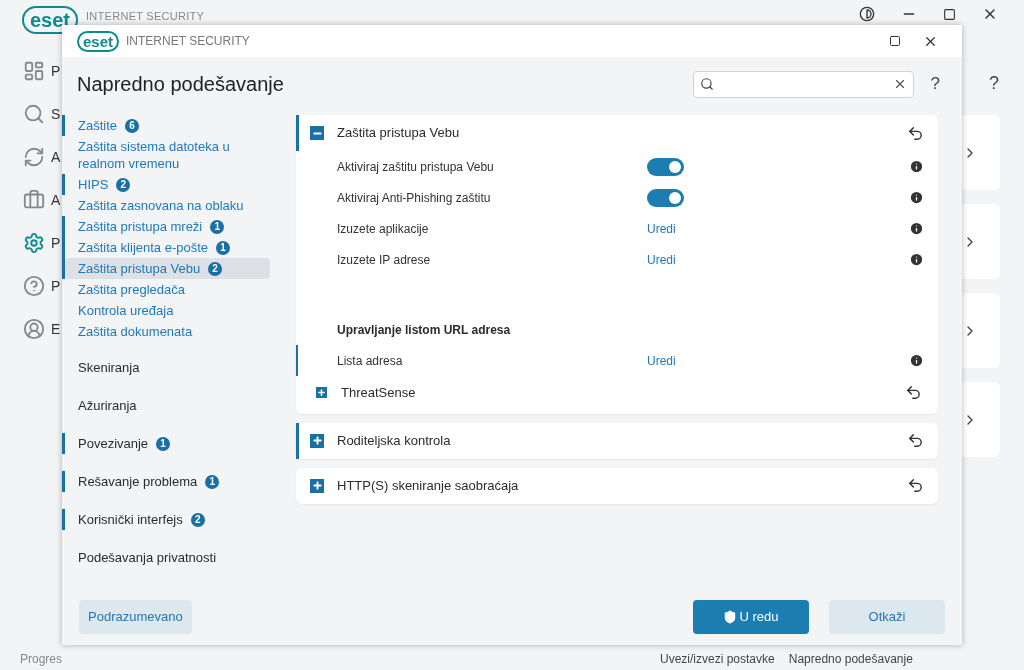 Image resolution: width=1024 pixels, height=670 pixels. I want to click on nav-item: Zaštita dokumenata, so click(167, 331).